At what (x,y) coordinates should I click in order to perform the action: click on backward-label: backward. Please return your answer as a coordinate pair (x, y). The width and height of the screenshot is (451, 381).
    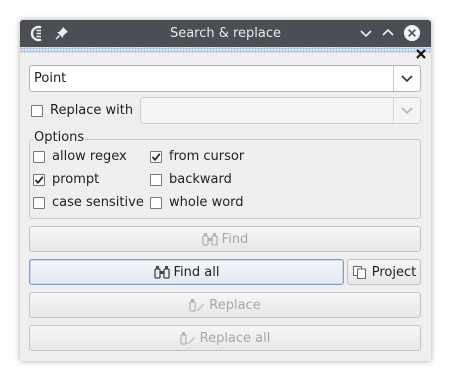
    Looking at the image, I should click on (200, 179).